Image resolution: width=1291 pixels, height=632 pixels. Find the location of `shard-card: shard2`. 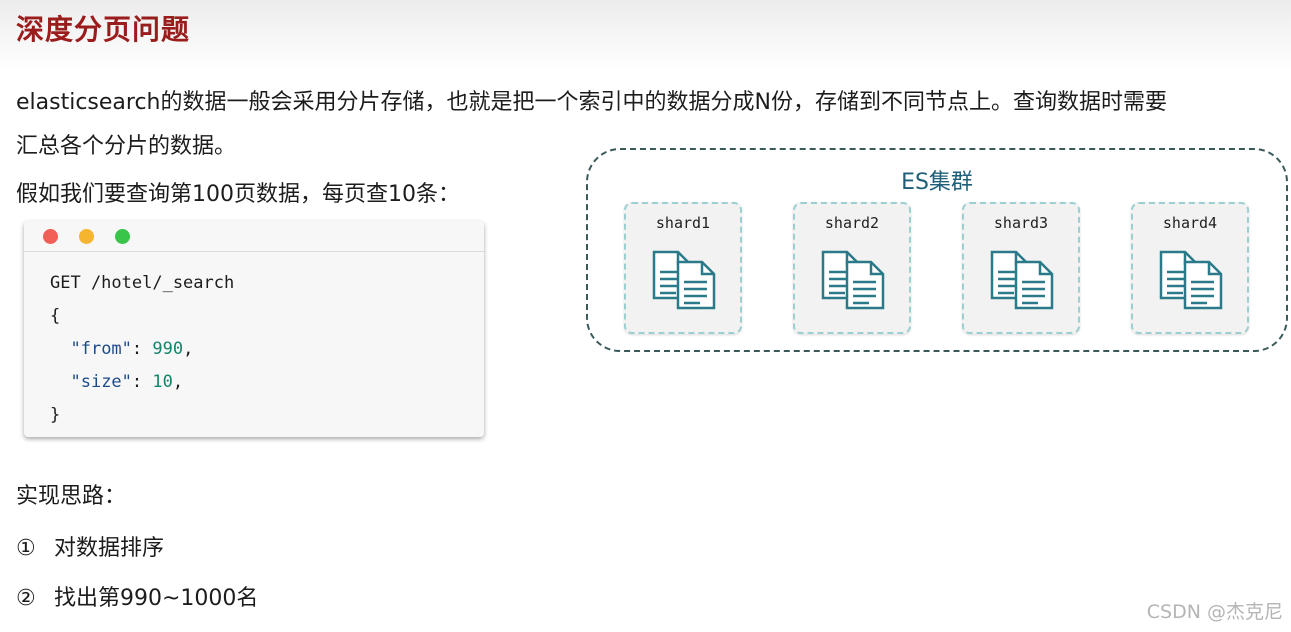

shard-card: shard2 is located at coordinates (852, 268).